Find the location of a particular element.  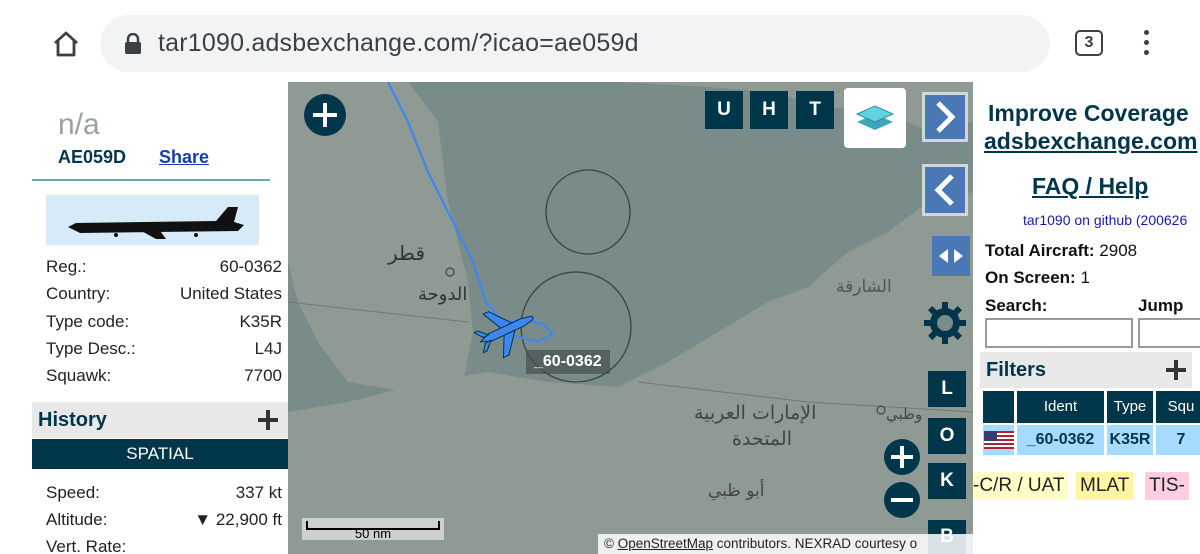

field-label: Reg.: is located at coordinates (66, 266).